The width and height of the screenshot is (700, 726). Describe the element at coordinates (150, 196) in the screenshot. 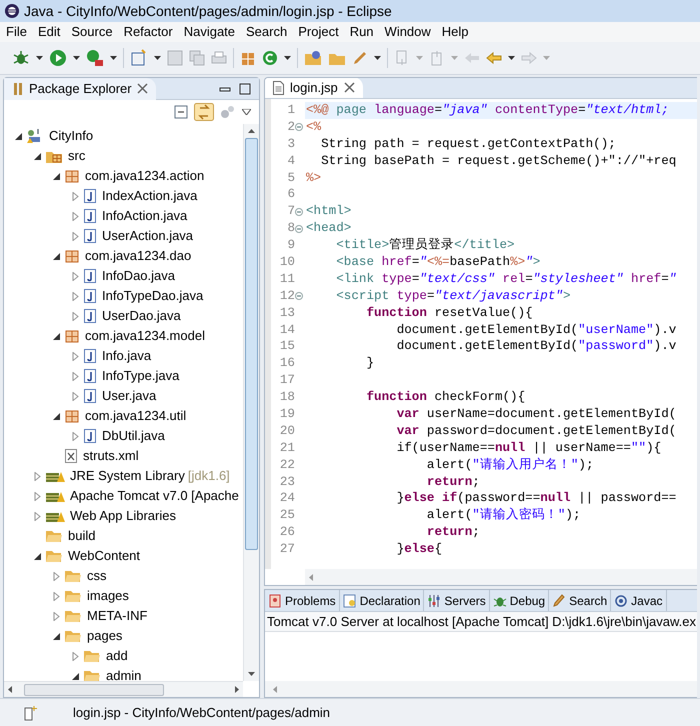

I see `tree-item-label: IndexAction.java` at that location.